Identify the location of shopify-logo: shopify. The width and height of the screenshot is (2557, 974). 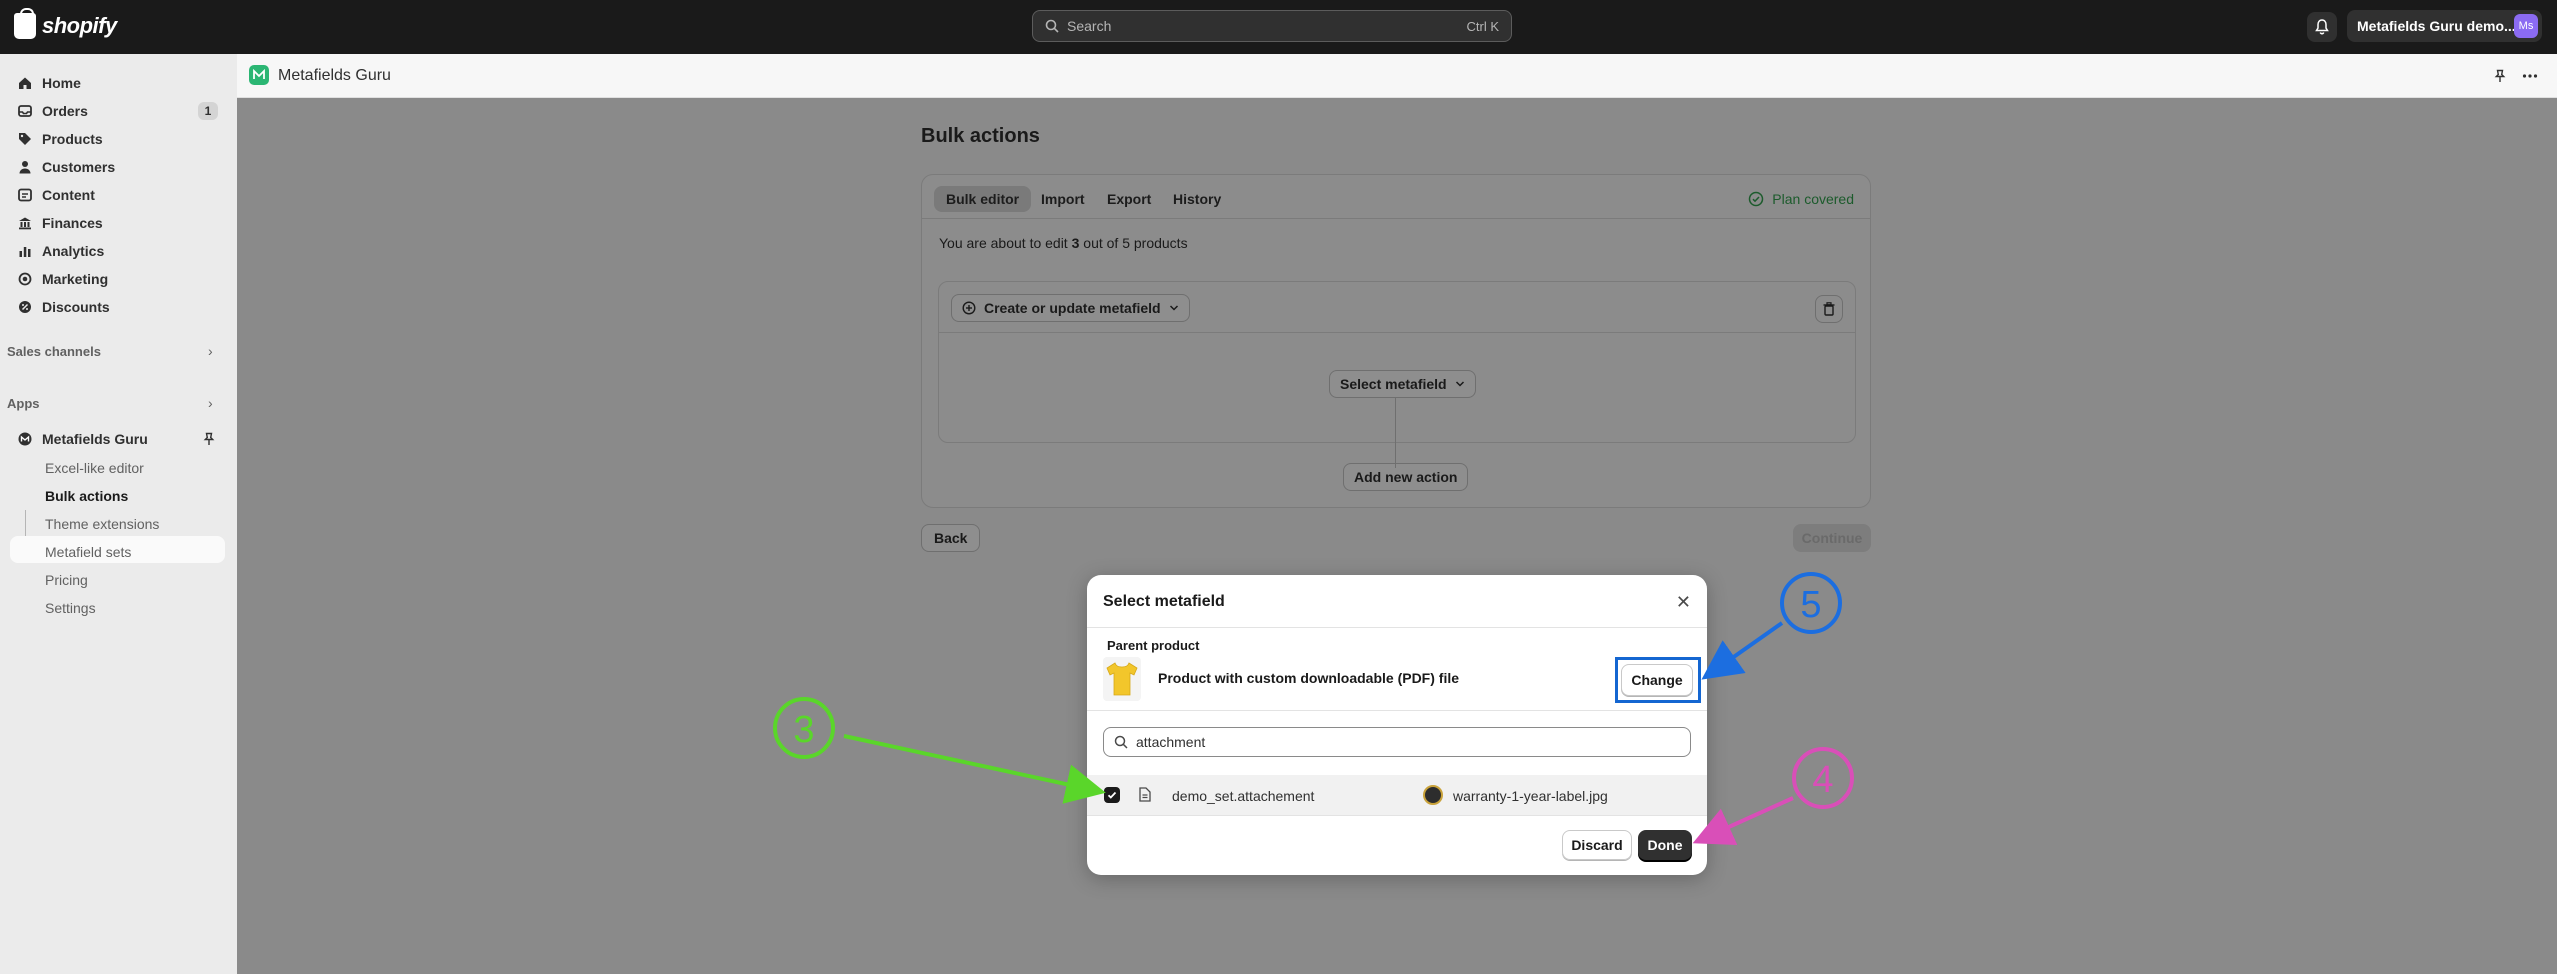
(65, 23).